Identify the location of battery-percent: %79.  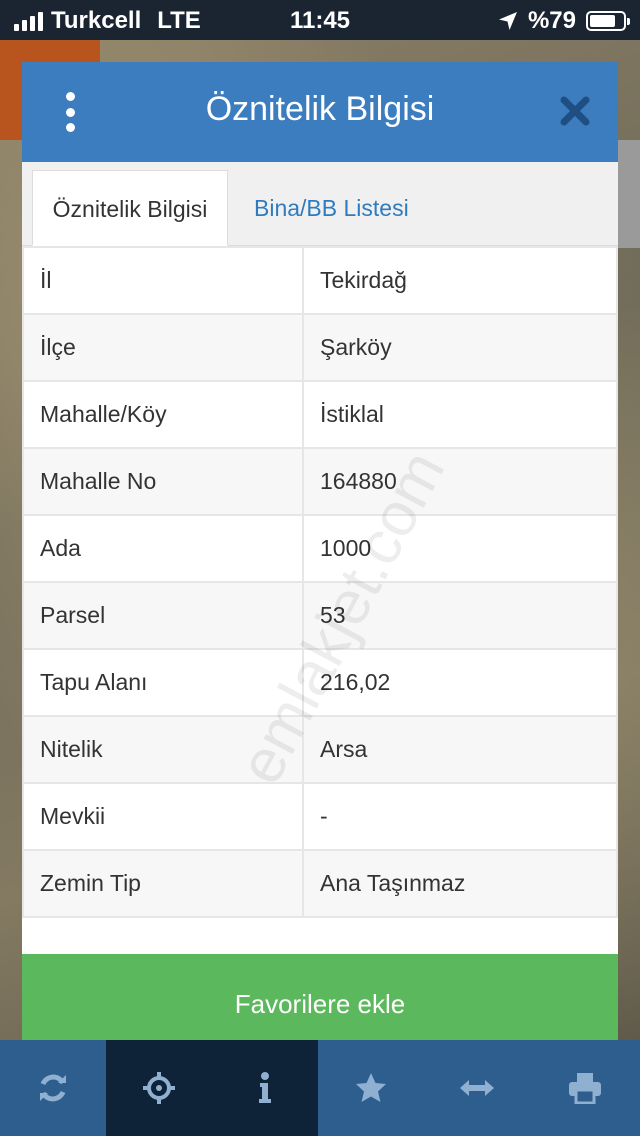
(551, 20).